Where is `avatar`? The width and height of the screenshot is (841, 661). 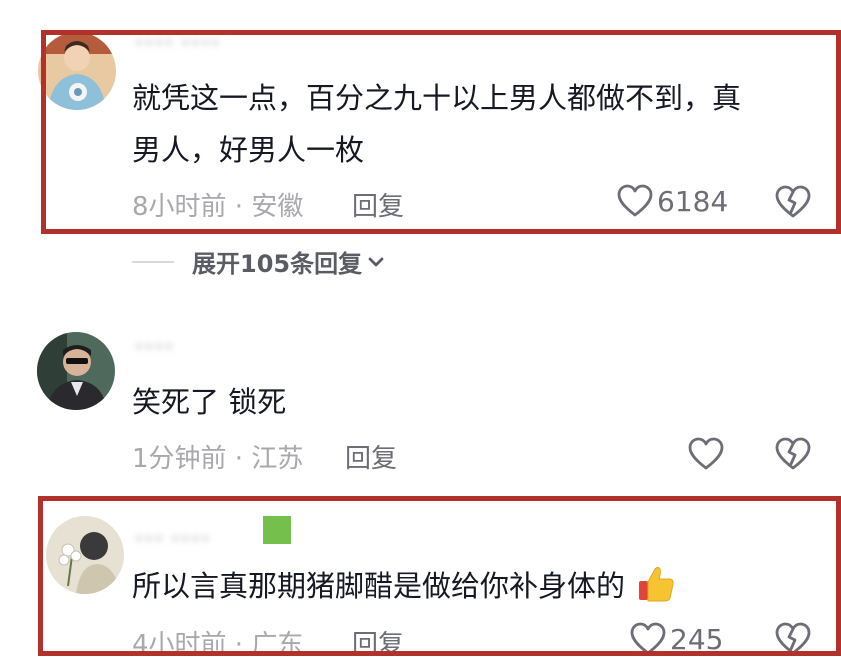 avatar is located at coordinates (76, 371).